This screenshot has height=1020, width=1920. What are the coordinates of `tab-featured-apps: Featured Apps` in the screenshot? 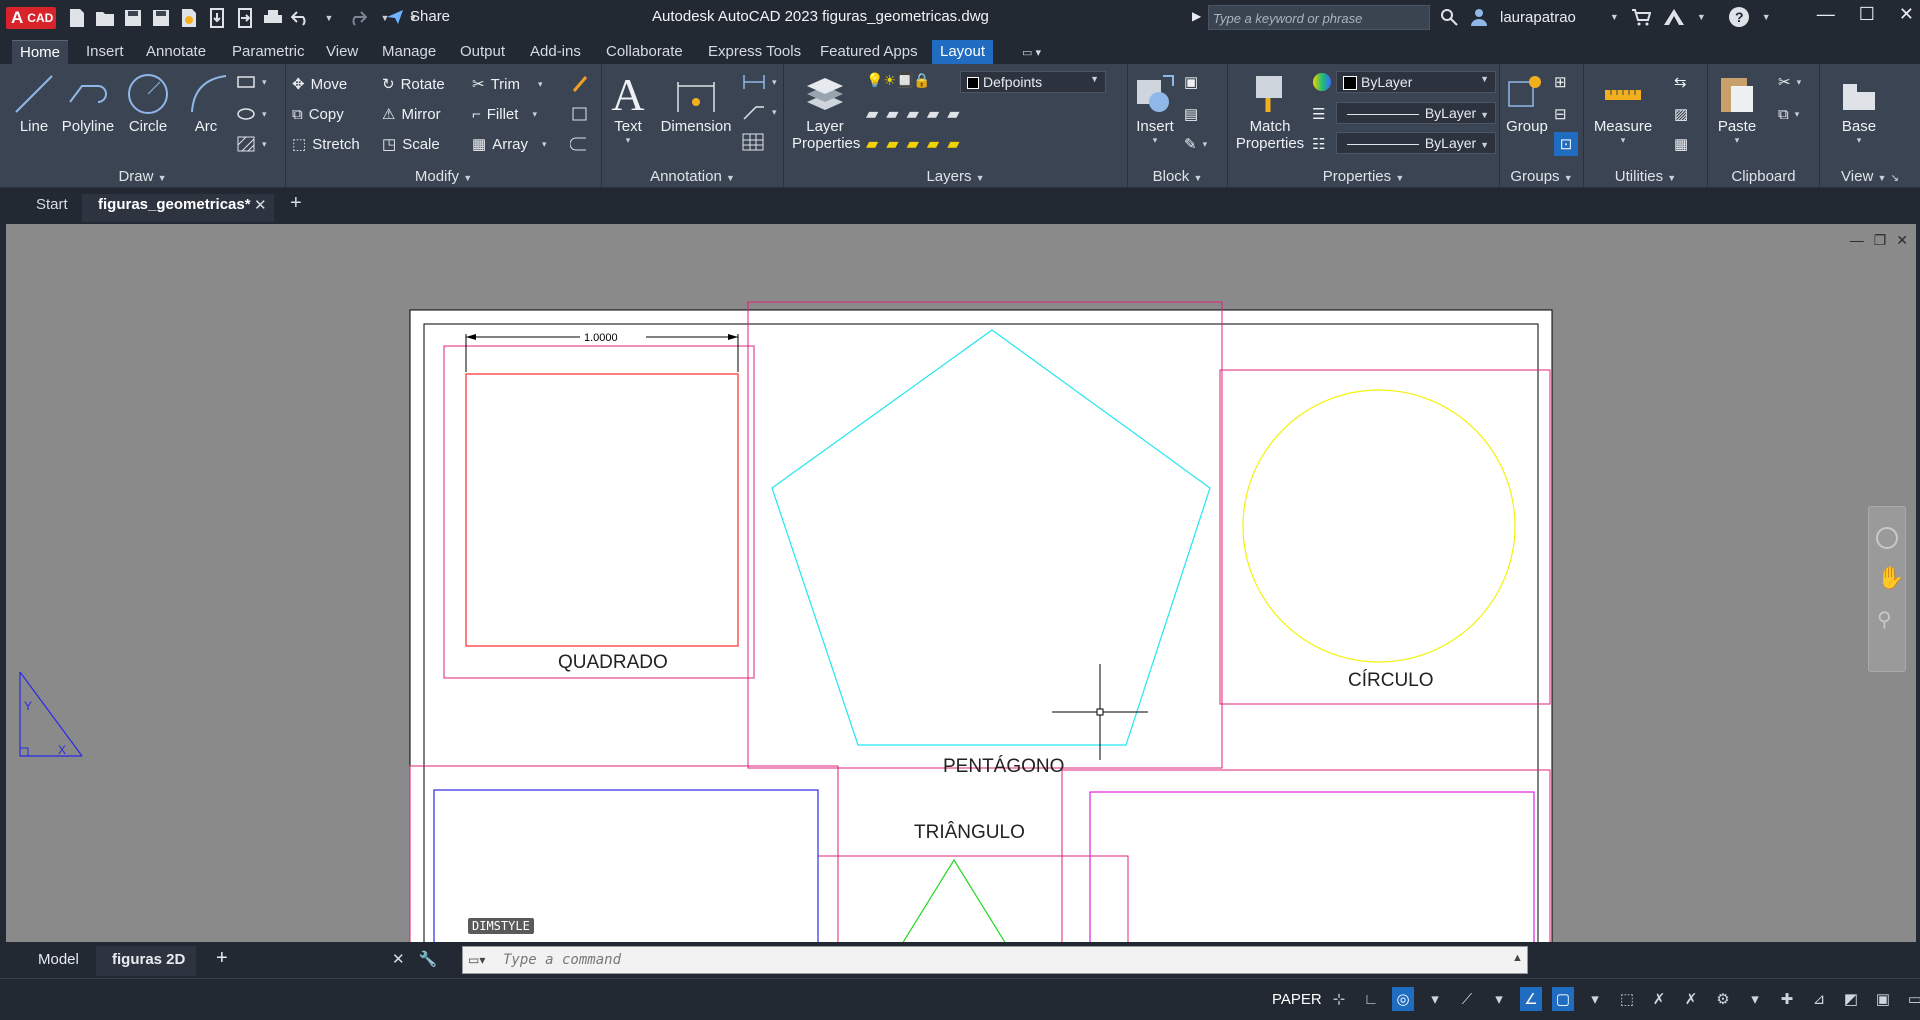 It's located at (869, 52).